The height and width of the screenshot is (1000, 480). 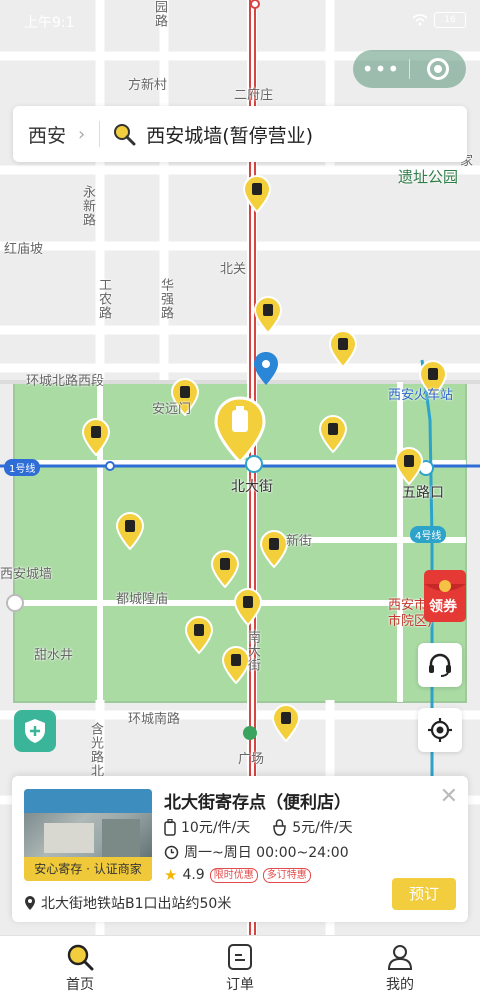 What do you see at coordinates (171, 875) in the screenshot?
I see `star-icon: ★` at bounding box center [171, 875].